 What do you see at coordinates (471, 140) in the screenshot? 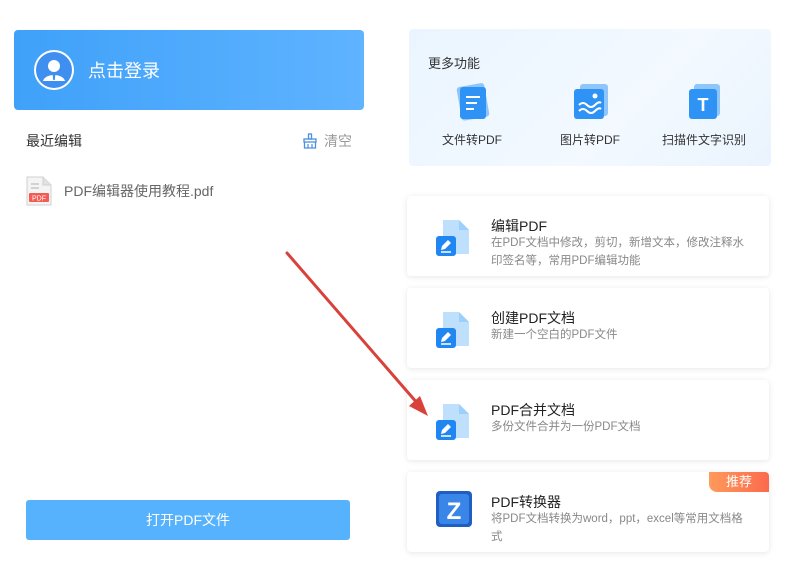
I see `feature-file-to-pdf-label: 文件转PDF` at bounding box center [471, 140].